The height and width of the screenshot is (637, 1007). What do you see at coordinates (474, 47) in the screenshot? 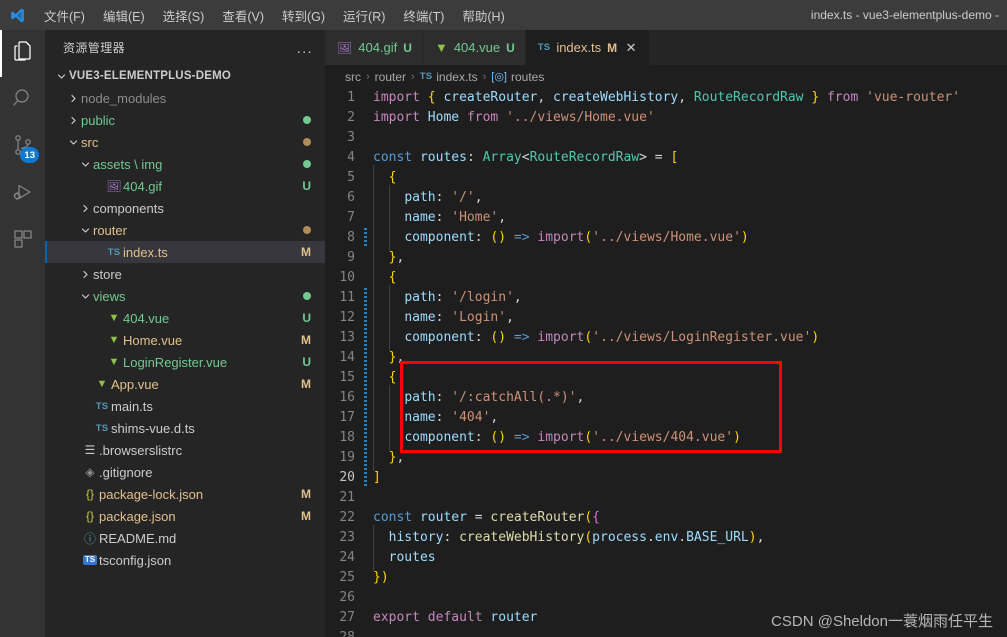
I see `editor-tab-404-vue: ▼ 404.vue U` at bounding box center [474, 47].